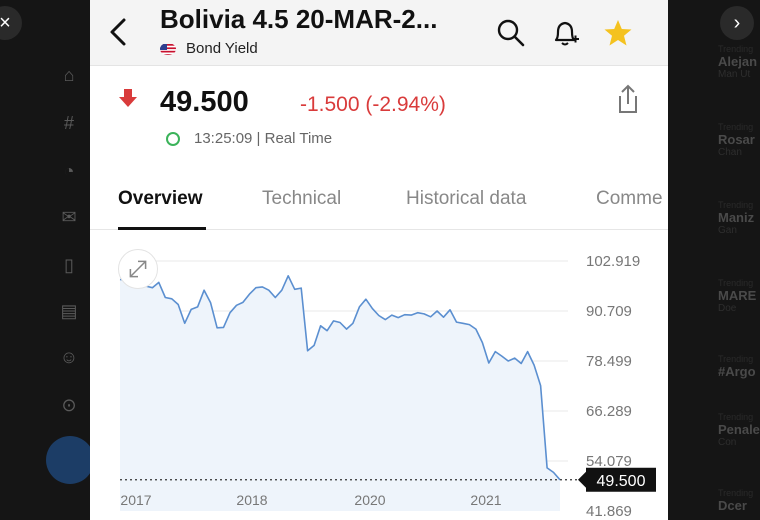 Image resolution: width=760 pixels, height=520 pixels. Describe the element at coordinates (485, 500) in the screenshot. I see `x-tick-label: 2021` at that location.